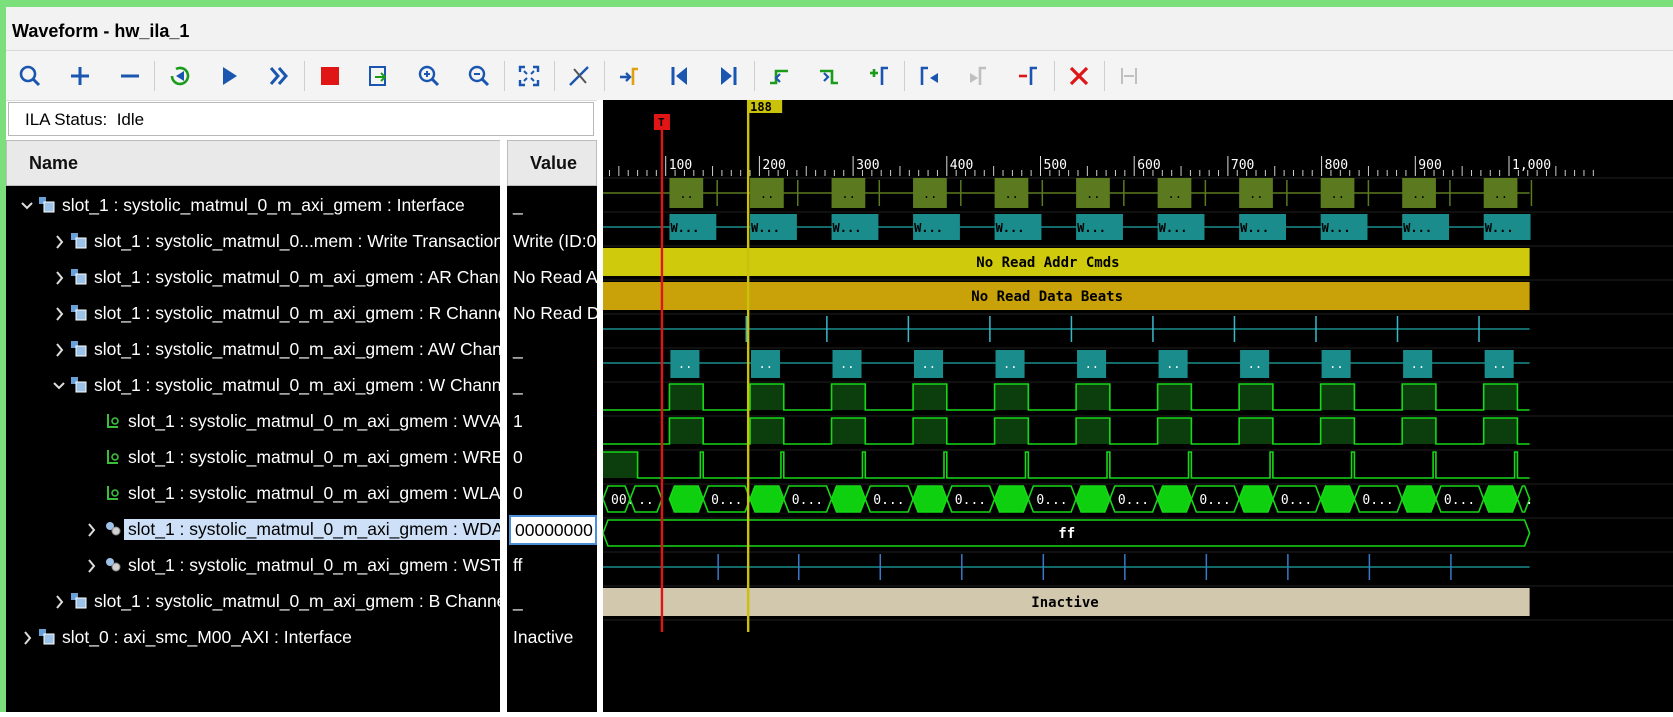 Image resolution: width=1673 pixels, height=717 pixels. I want to click on name-column-header: Name, so click(254, 163).